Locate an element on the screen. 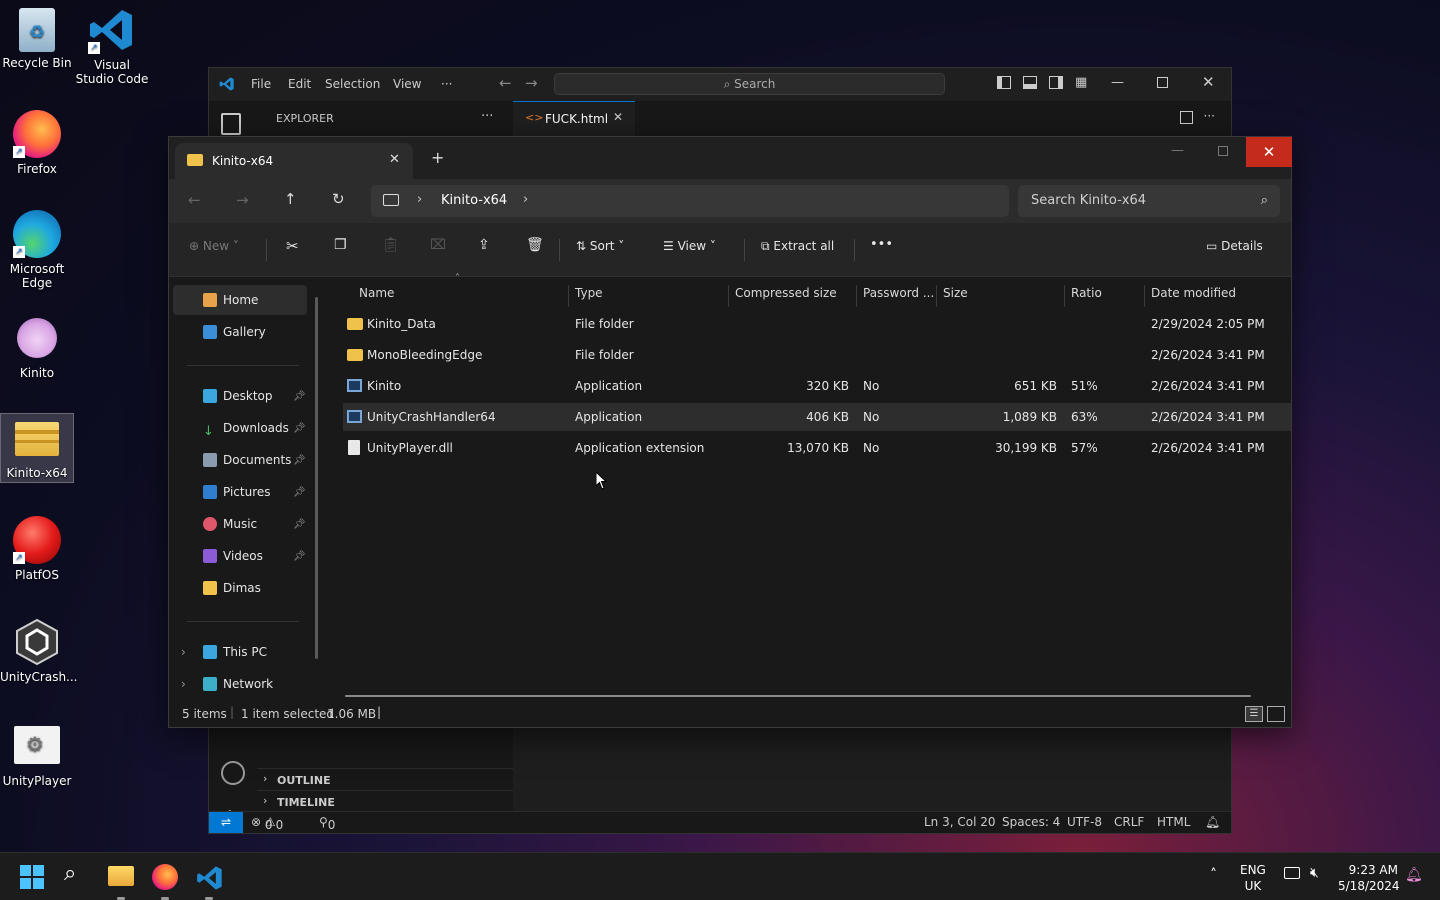 The image size is (1440, 900). line-ending: CRLF is located at coordinates (1129, 822).